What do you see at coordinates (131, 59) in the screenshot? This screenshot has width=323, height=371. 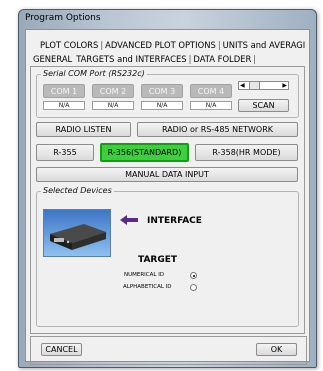 I see `tab-targets-and-interfaces: TARGETS and INTERFACES` at bounding box center [131, 59].